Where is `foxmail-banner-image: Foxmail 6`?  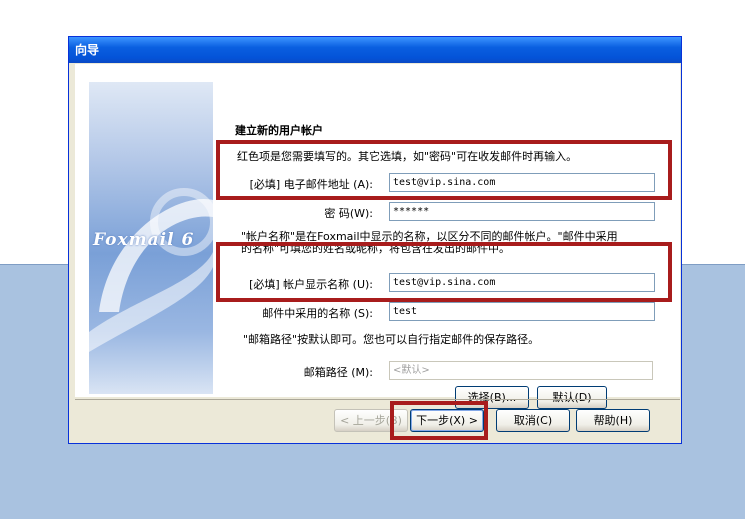 foxmail-banner-image: Foxmail 6 is located at coordinates (151, 238).